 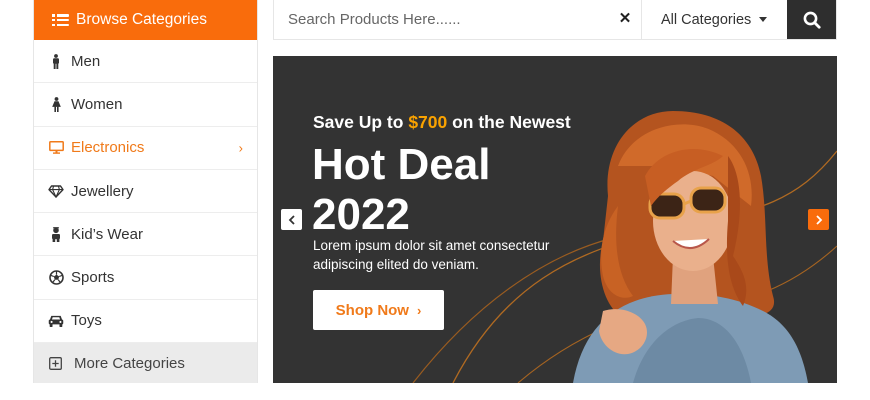 What do you see at coordinates (56, 321) in the screenshot?
I see `toy-car-icon` at bounding box center [56, 321].